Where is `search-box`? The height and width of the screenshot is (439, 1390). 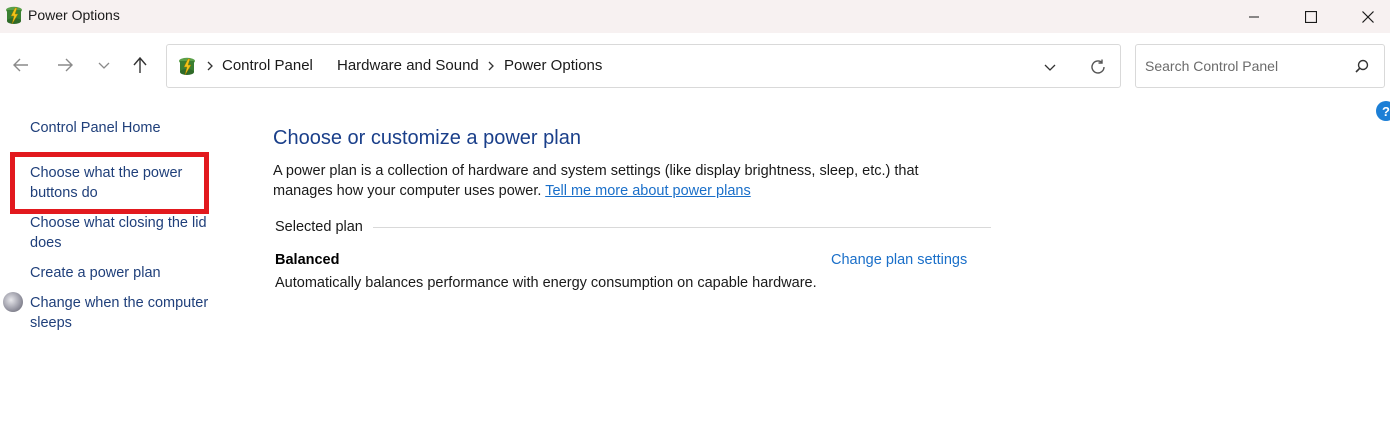
search-box is located at coordinates (1260, 66).